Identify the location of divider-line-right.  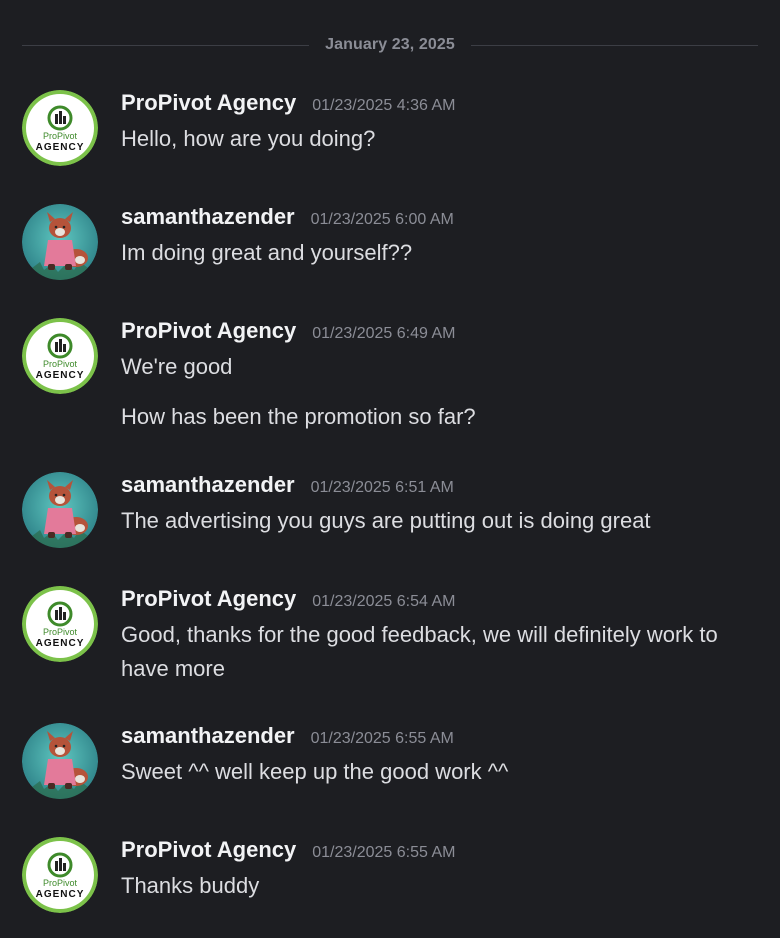
(614, 45).